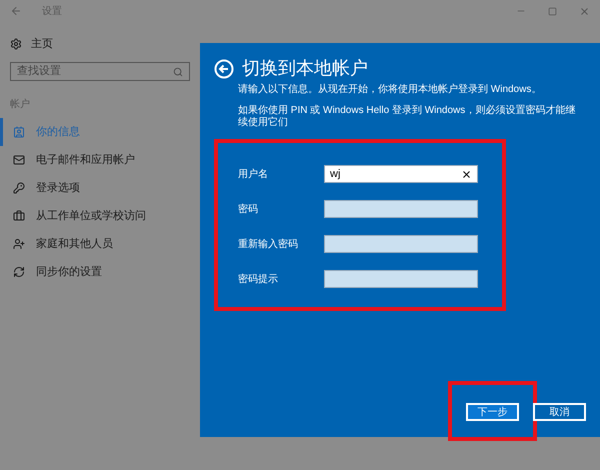 The image size is (600, 470). I want to click on intro-text: 请输入以下信息。从现在开始，你将使用本地帐户登录到 Windows。, so click(390, 90).